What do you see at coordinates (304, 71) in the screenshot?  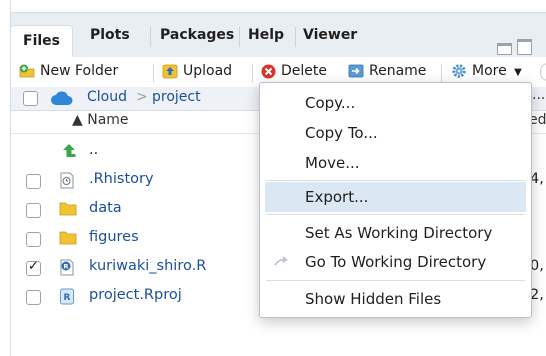 I see `delete-label: Delete` at bounding box center [304, 71].